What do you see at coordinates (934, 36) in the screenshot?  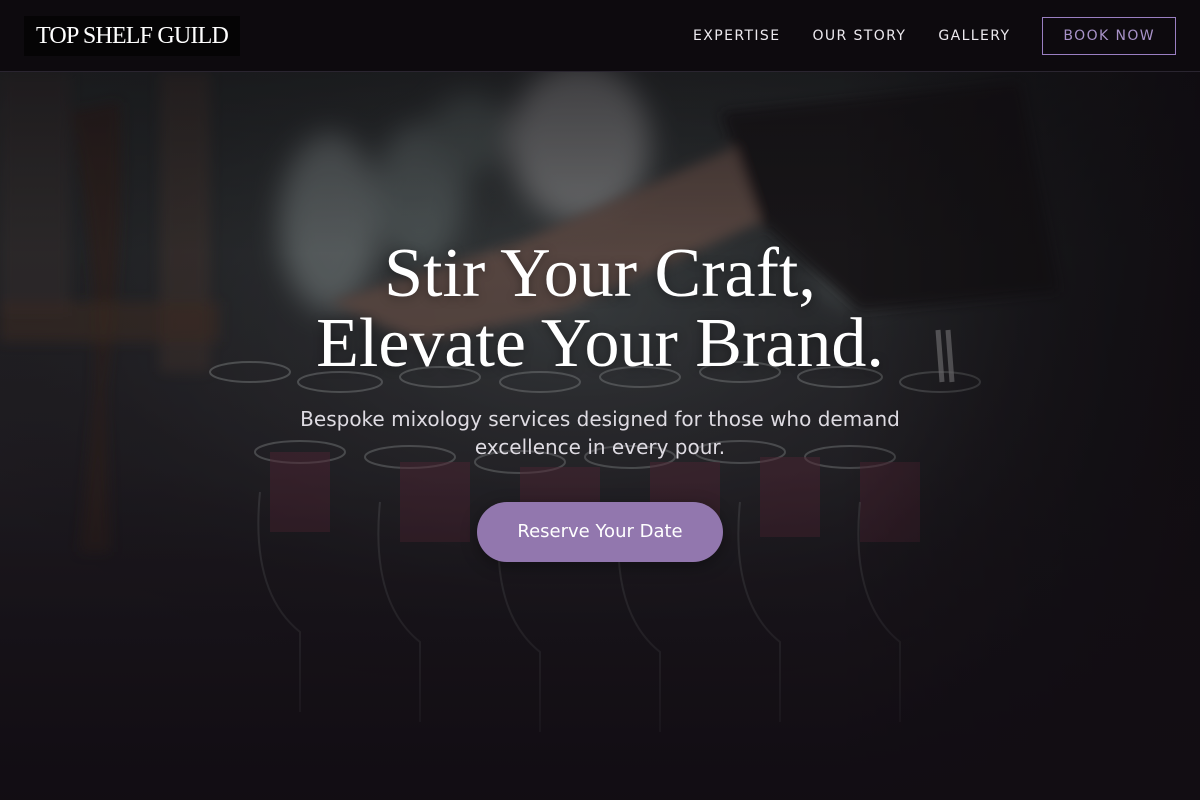 I see `main-nav: EXPERTISE OUR STORY GALLERY BOOK NOW` at bounding box center [934, 36].